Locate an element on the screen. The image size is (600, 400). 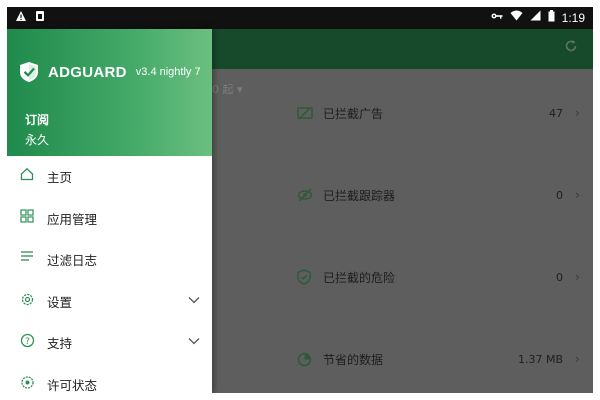
menu-item-filter-log: 过滤日志 is located at coordinates (109, 260).